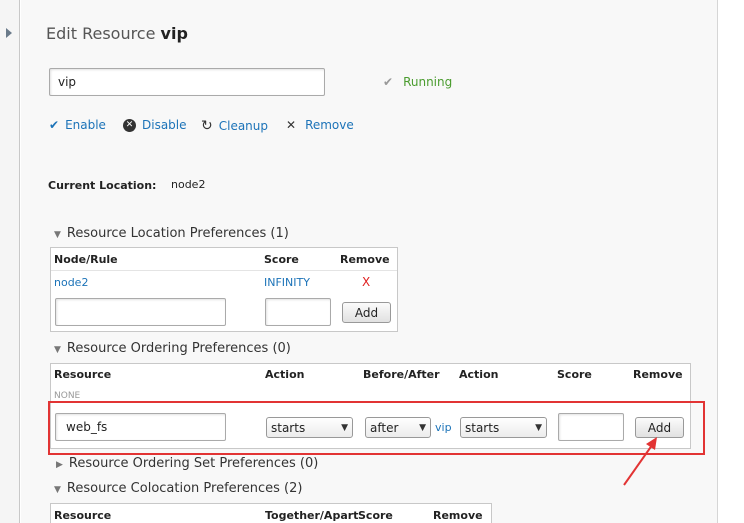 Image resolution: width=744 pixels, height=523 pixels. I want to click on ordering-action-select: starts ▼, so click(309, 427).